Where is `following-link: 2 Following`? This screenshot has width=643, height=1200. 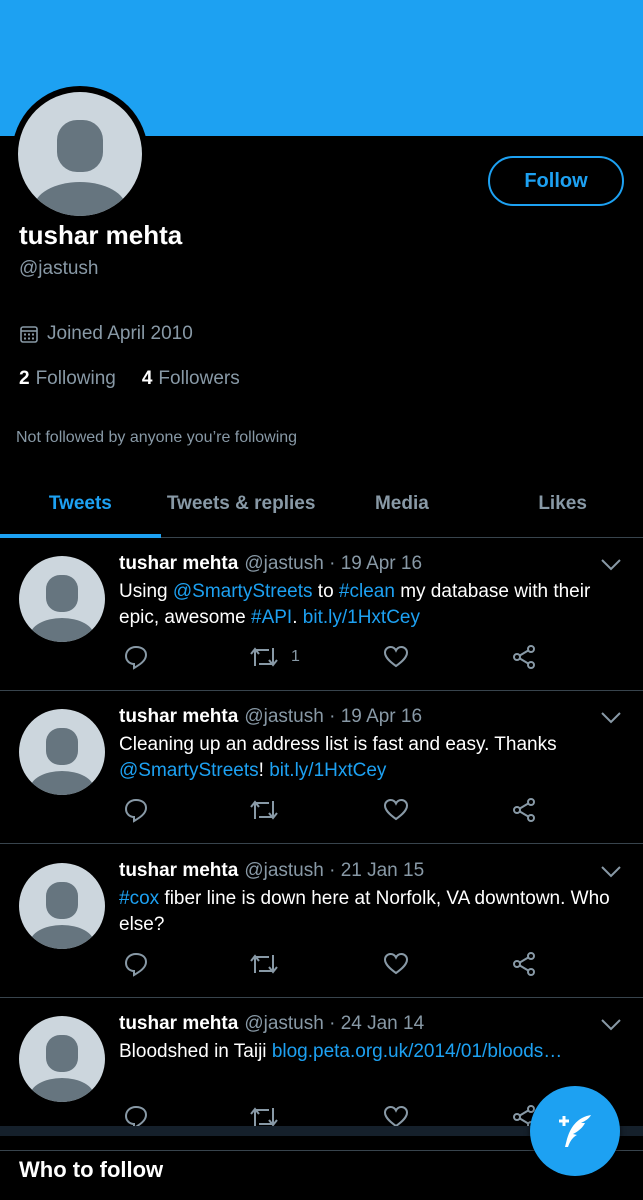
following-link: 2 Following is located at coordinates (67, 379).